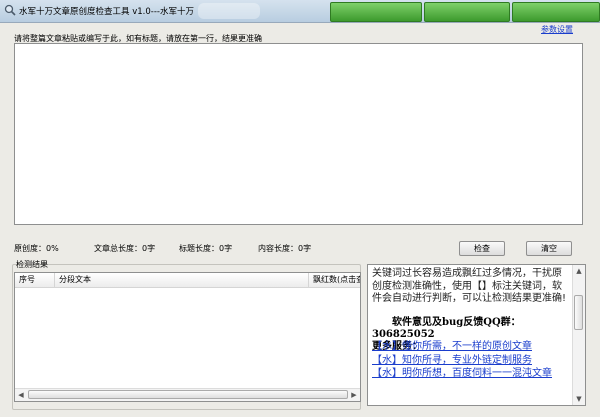 The height and width of the screenshot is (417, 600). I want to click on title-bar: 水军十万文章原创度检查工具 v1.0---水军十万, so click(300, 11).